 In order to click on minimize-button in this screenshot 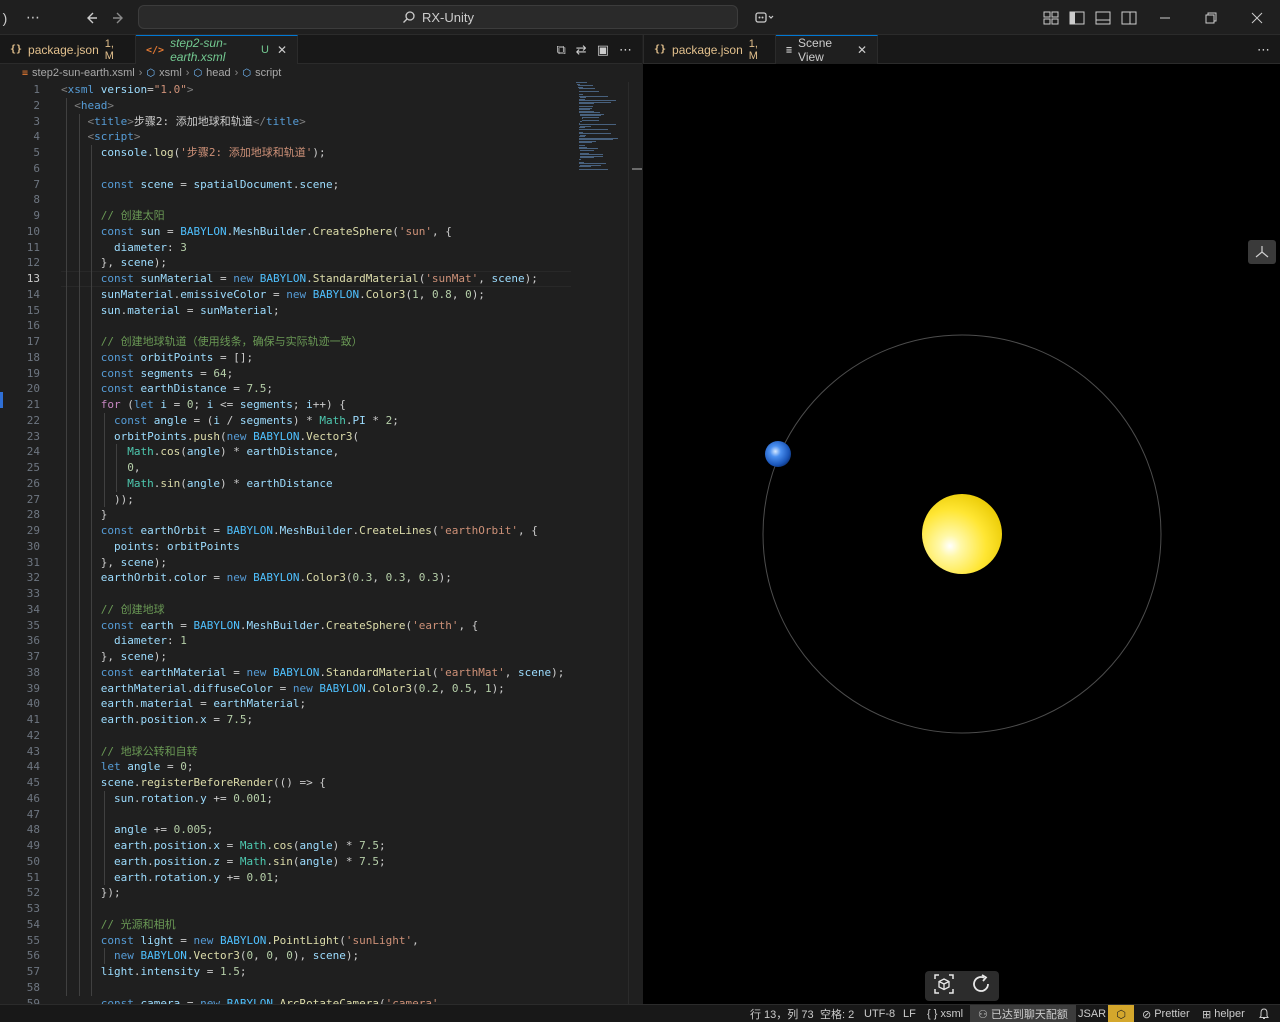, I will do `click(1165, 17)`.